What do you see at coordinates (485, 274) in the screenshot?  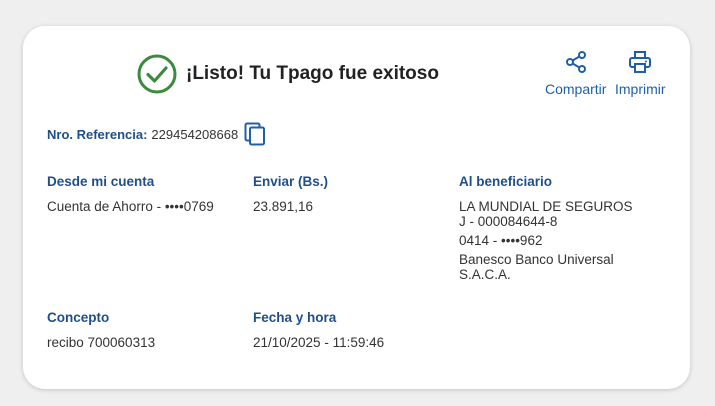 I see `beneficiary-bank-line2: S.A.C.A.` at bounding box center [485, 274].